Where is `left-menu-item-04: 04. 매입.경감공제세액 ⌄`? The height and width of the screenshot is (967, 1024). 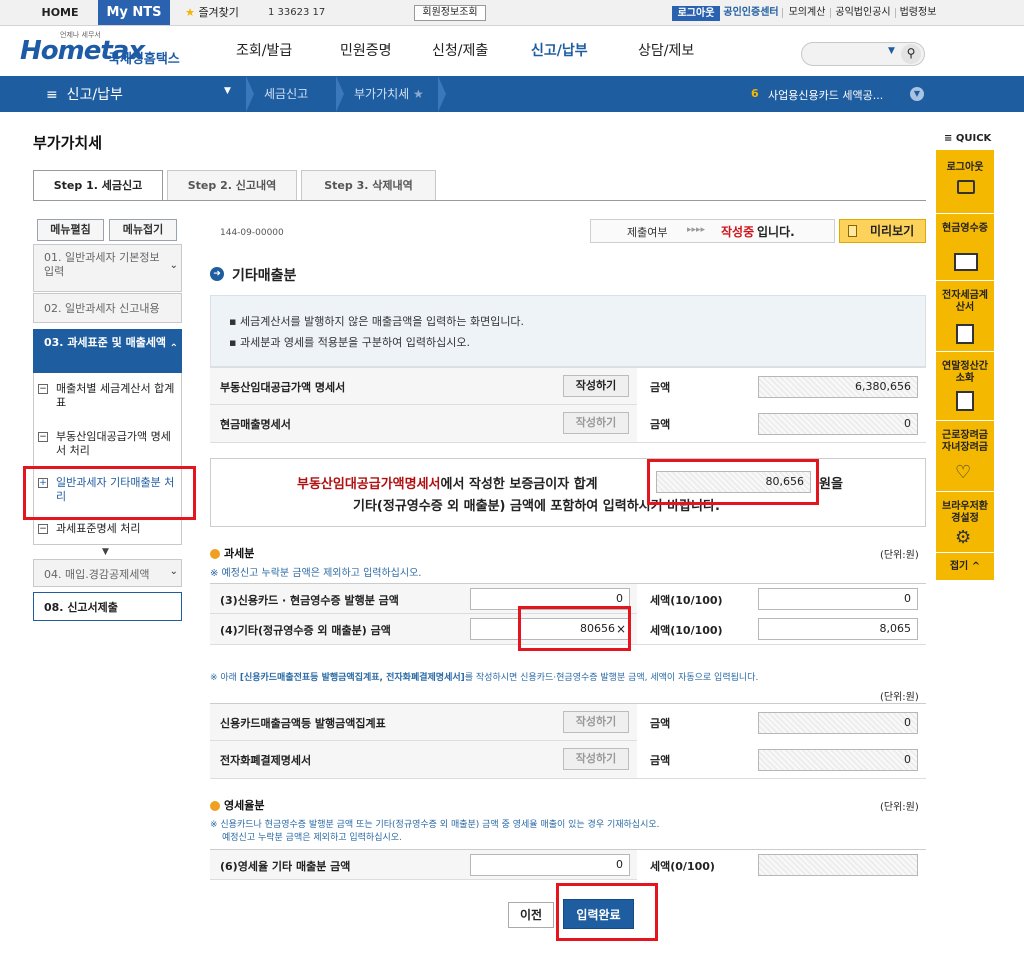
left-menu-item-04: 04. 매입.경감공제세액 ⌄ is located at coordinates (107, 573).